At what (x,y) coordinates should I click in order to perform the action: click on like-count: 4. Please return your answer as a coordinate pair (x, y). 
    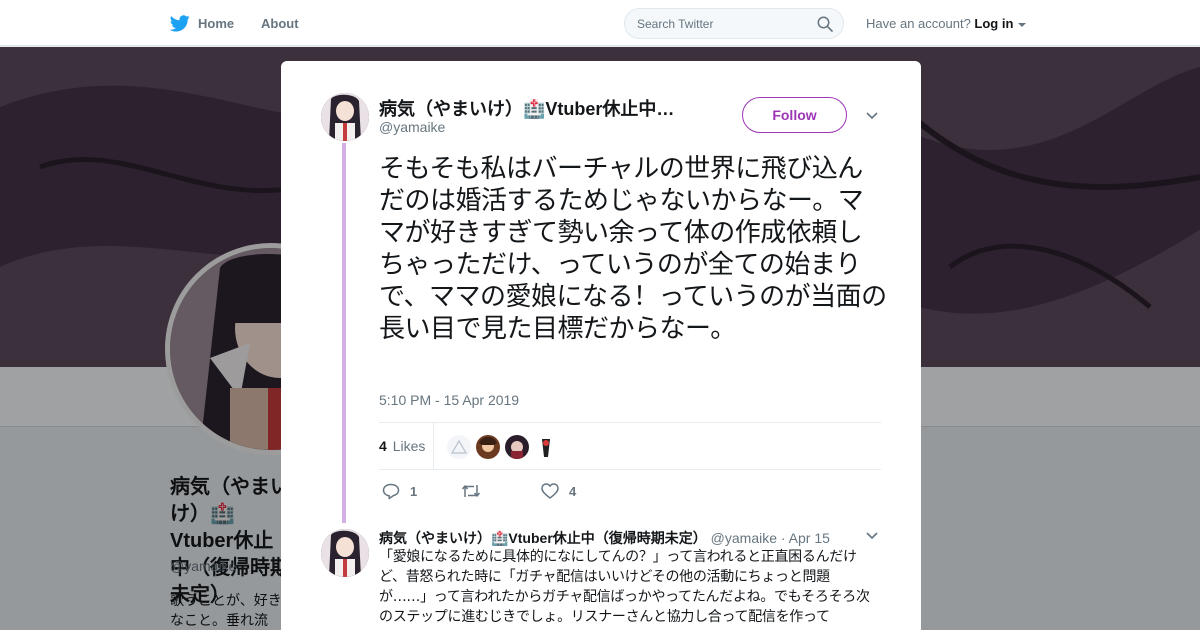
    Looking at the image, I should click on (573, 491).